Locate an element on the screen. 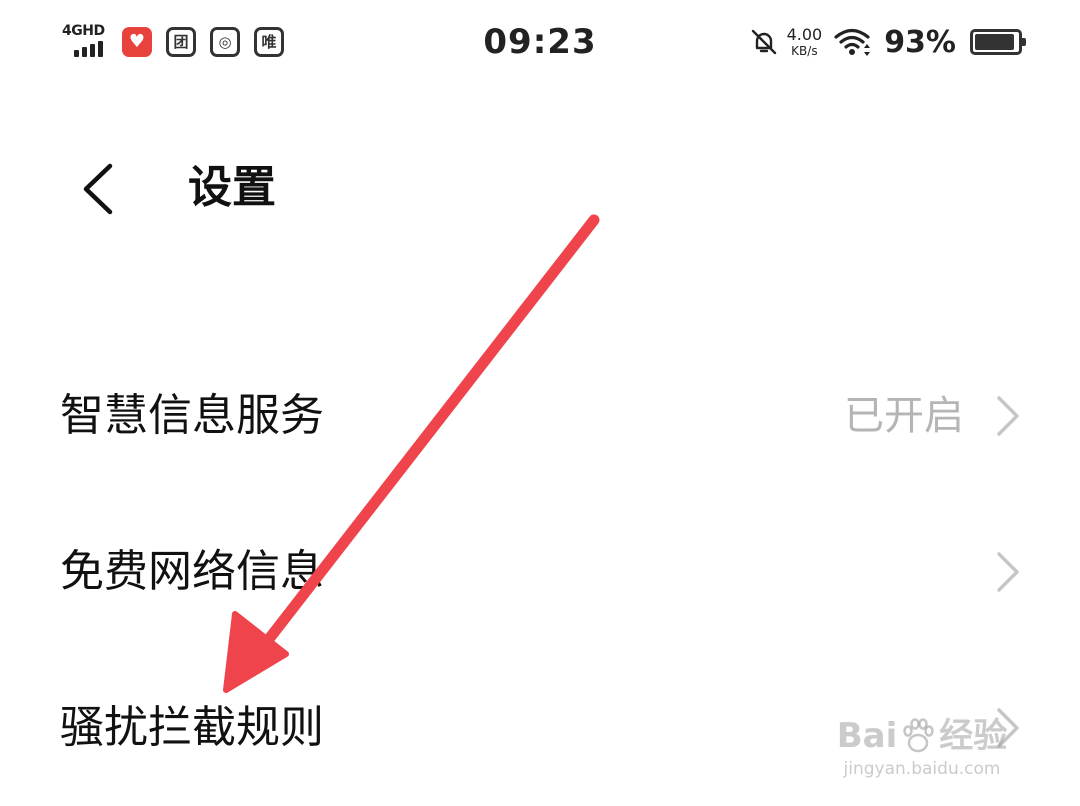  notification-muted-icon is located at coordinates (763, 42).